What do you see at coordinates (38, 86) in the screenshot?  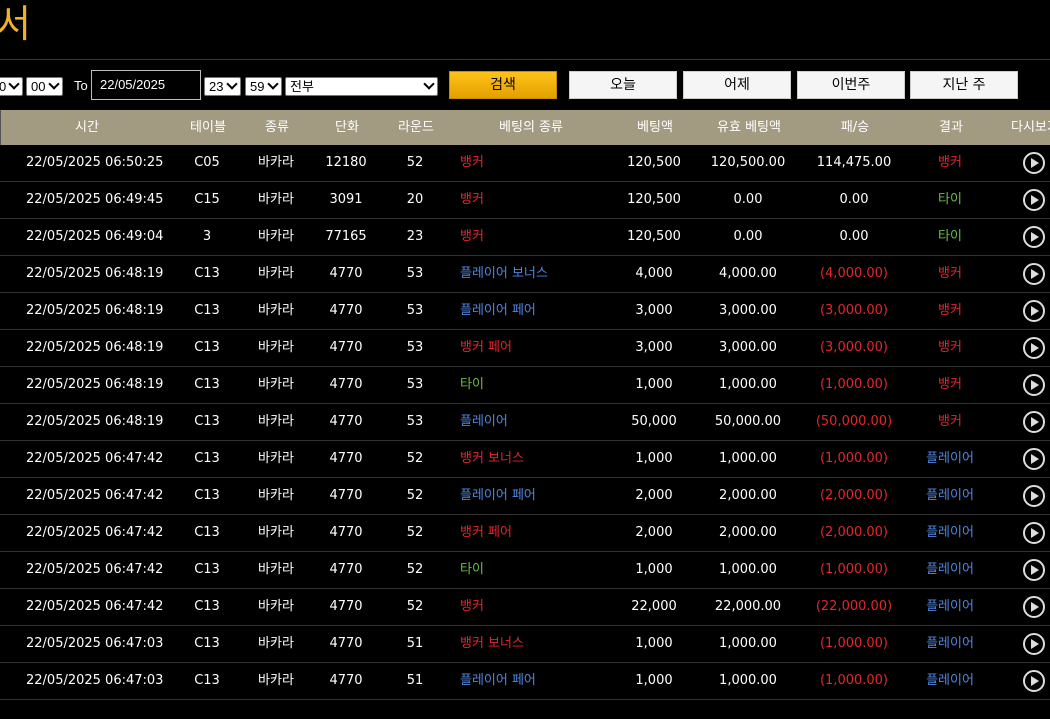 I see `from-minute-value: 00` at bounding box center [38, 86].